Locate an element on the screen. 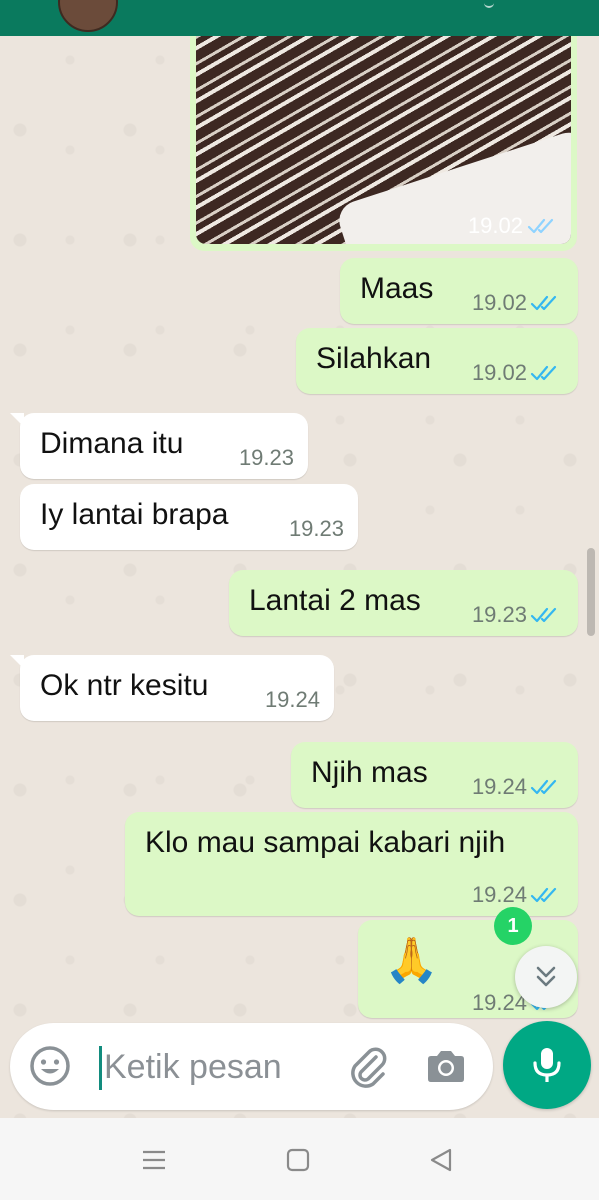 The height and width of the screenshot is (1200, 599). home-button is located at coordinates (298, 1160).